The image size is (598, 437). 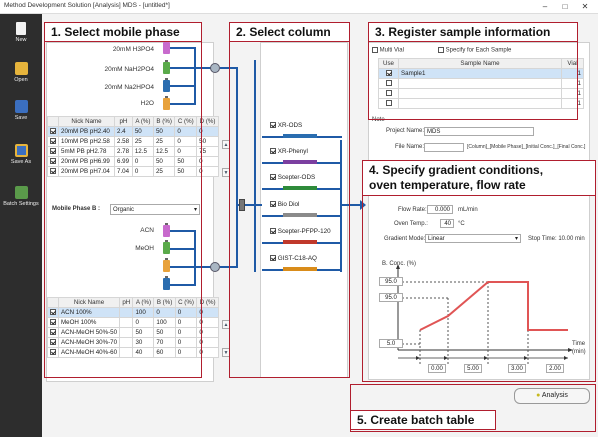 What do you see at coordinates (21, 40) in the screenshot?
I see `sidebar-item-label: New` at bounding box center [21, 40].